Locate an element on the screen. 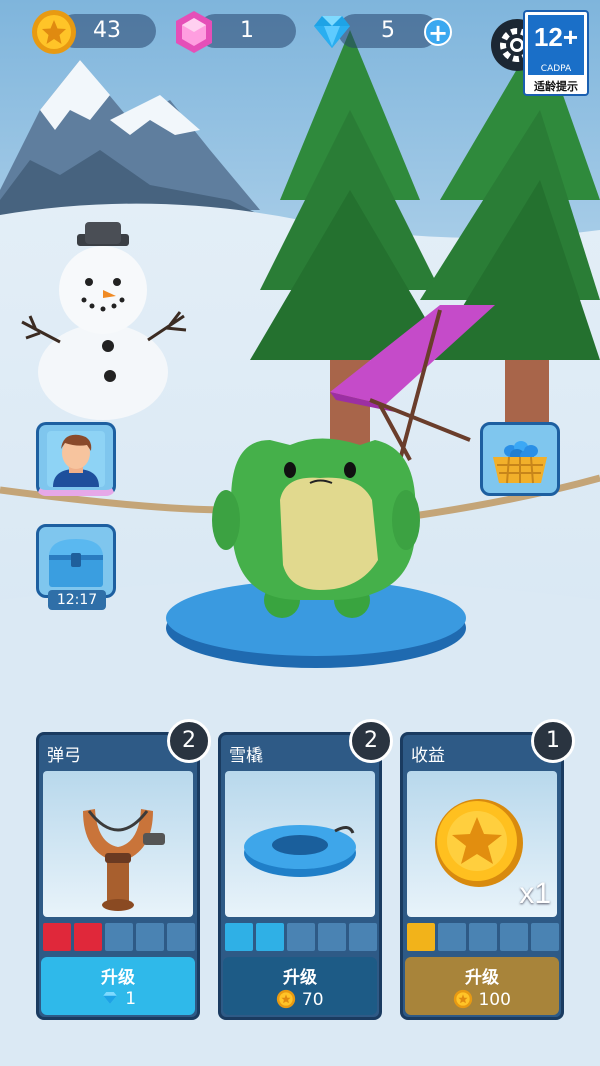  upgrade-card-income: 收益 1 x1 升级 100 is located at coordinates (487, 869).